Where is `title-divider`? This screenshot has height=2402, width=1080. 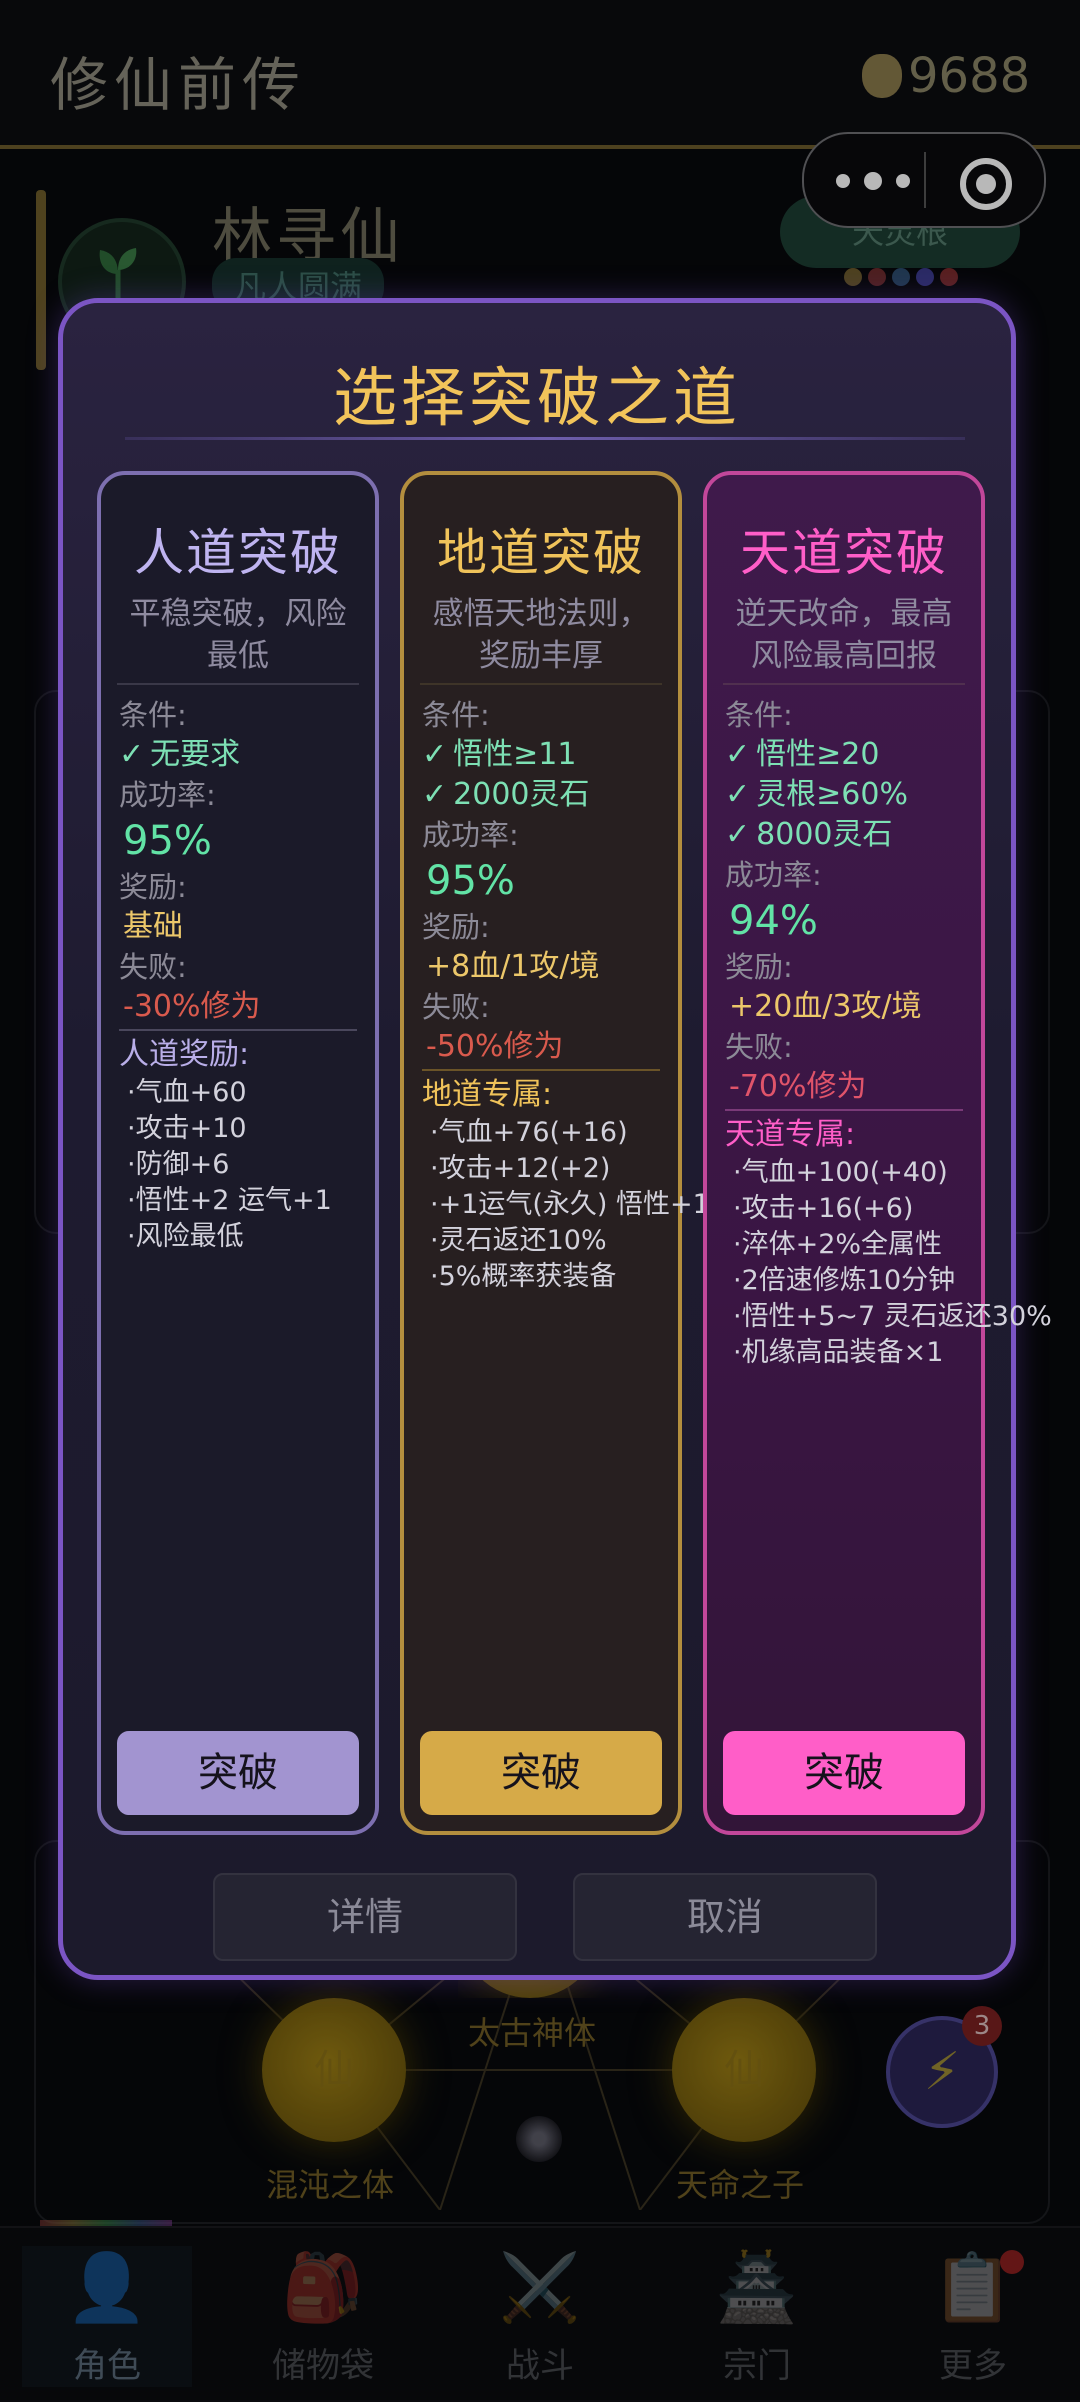 title-divider is located at coordinates (545, 438).